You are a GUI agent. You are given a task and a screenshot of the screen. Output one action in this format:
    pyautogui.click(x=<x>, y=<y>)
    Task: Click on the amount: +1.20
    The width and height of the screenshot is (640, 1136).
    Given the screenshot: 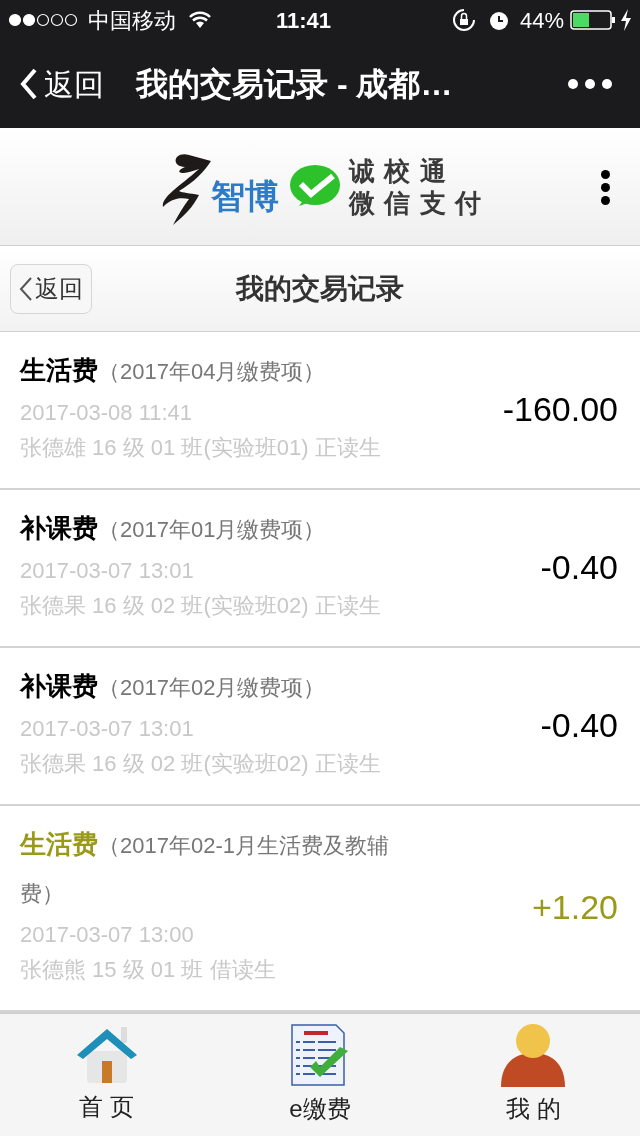 What is the action you would take?
    pyautogui.click(x=574, y=908)
    